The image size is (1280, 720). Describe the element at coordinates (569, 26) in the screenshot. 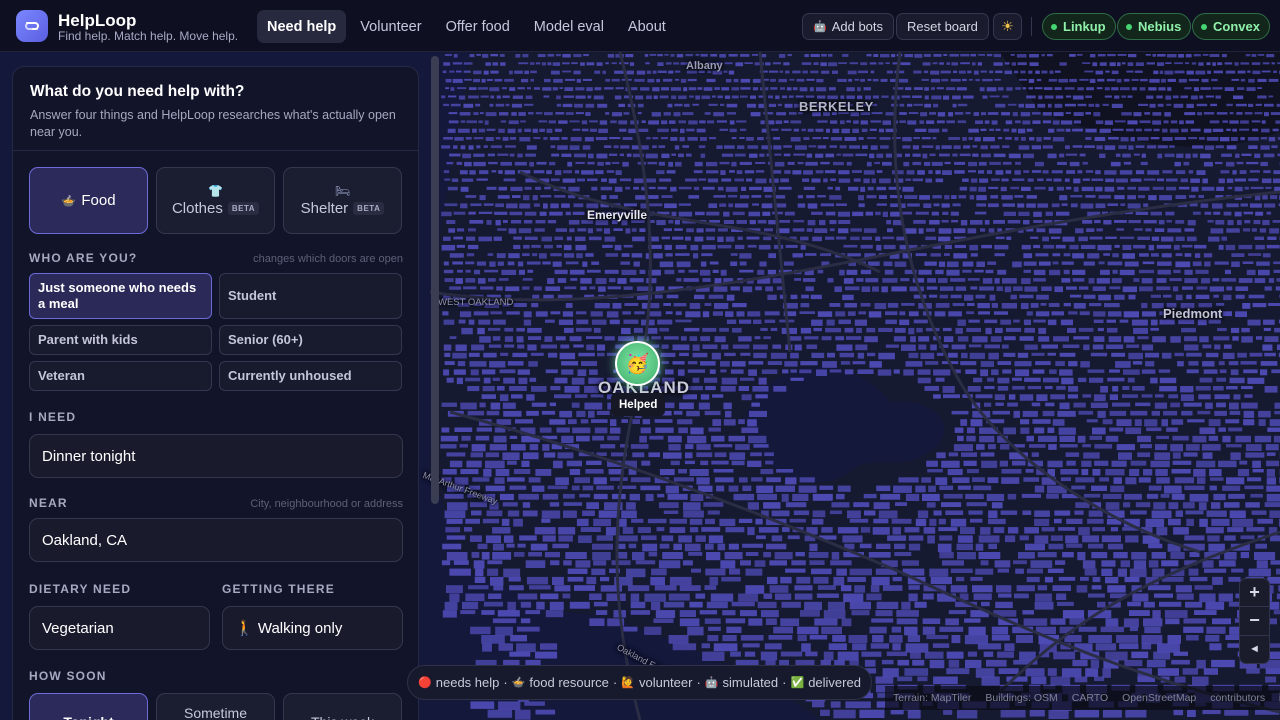

I see `nav-model-eval: Model eval` at that location.